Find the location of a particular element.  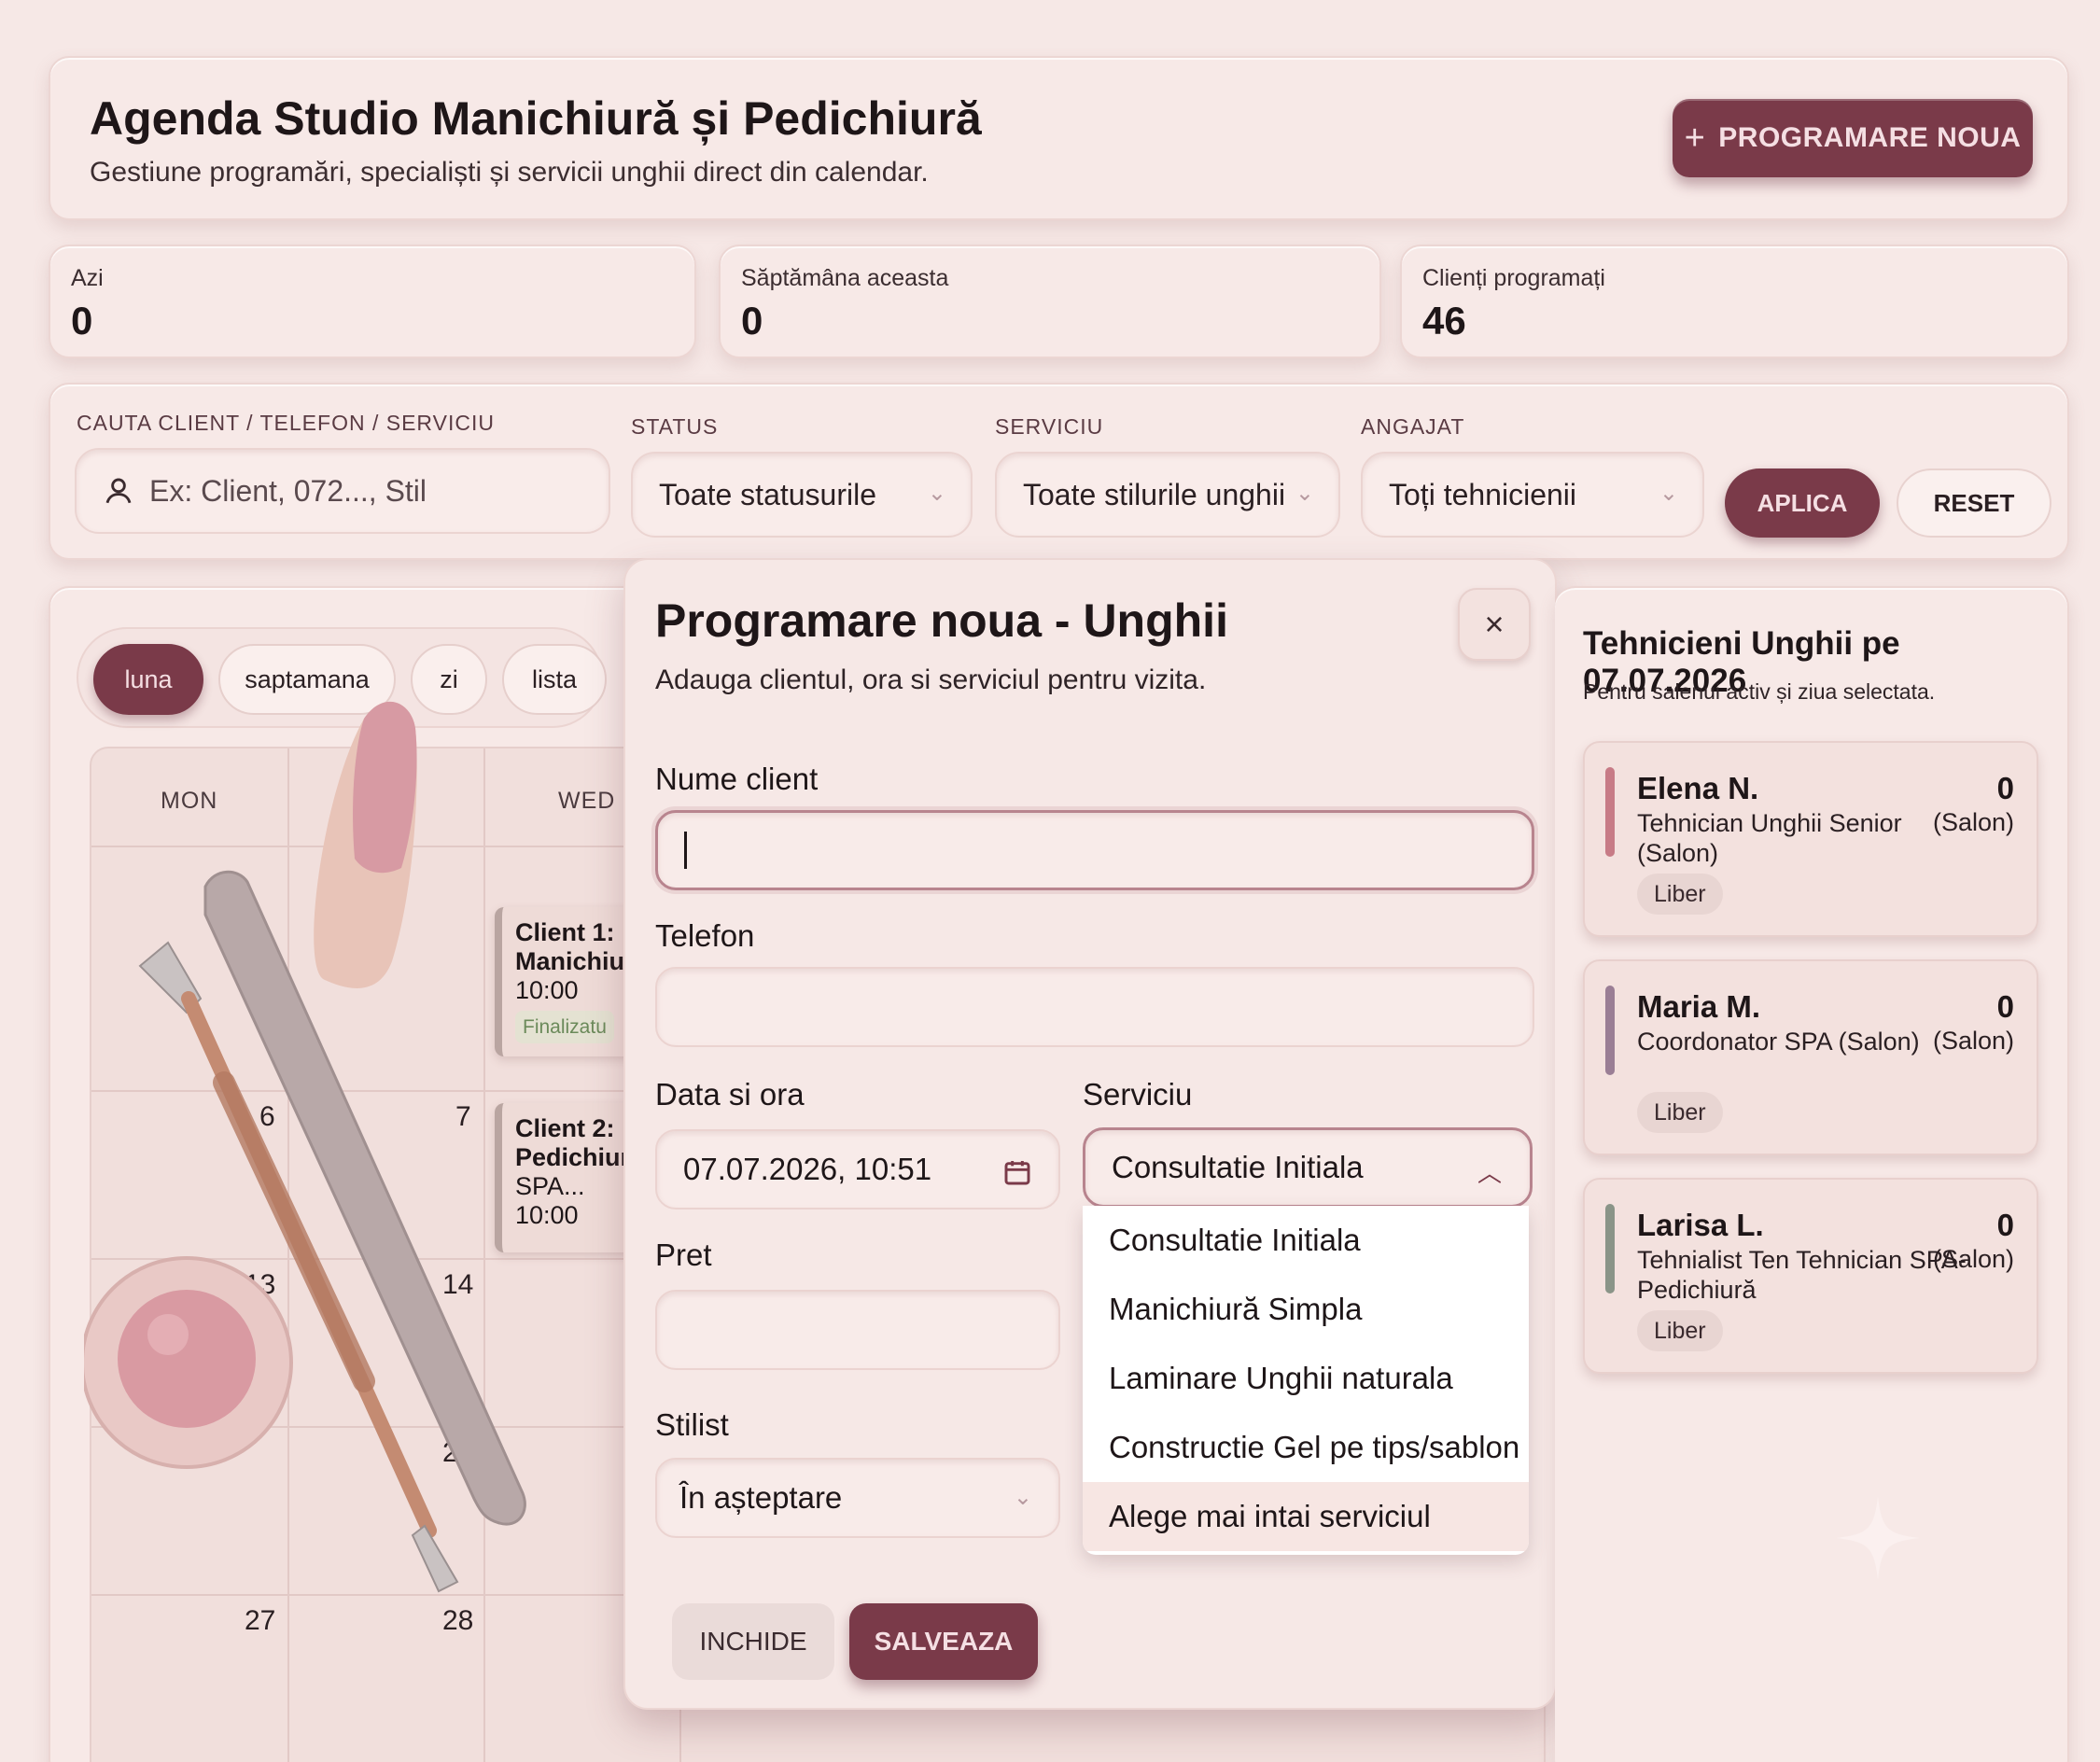

modal-title: Programare noua - Unghii is located at coordinates (941, 620).